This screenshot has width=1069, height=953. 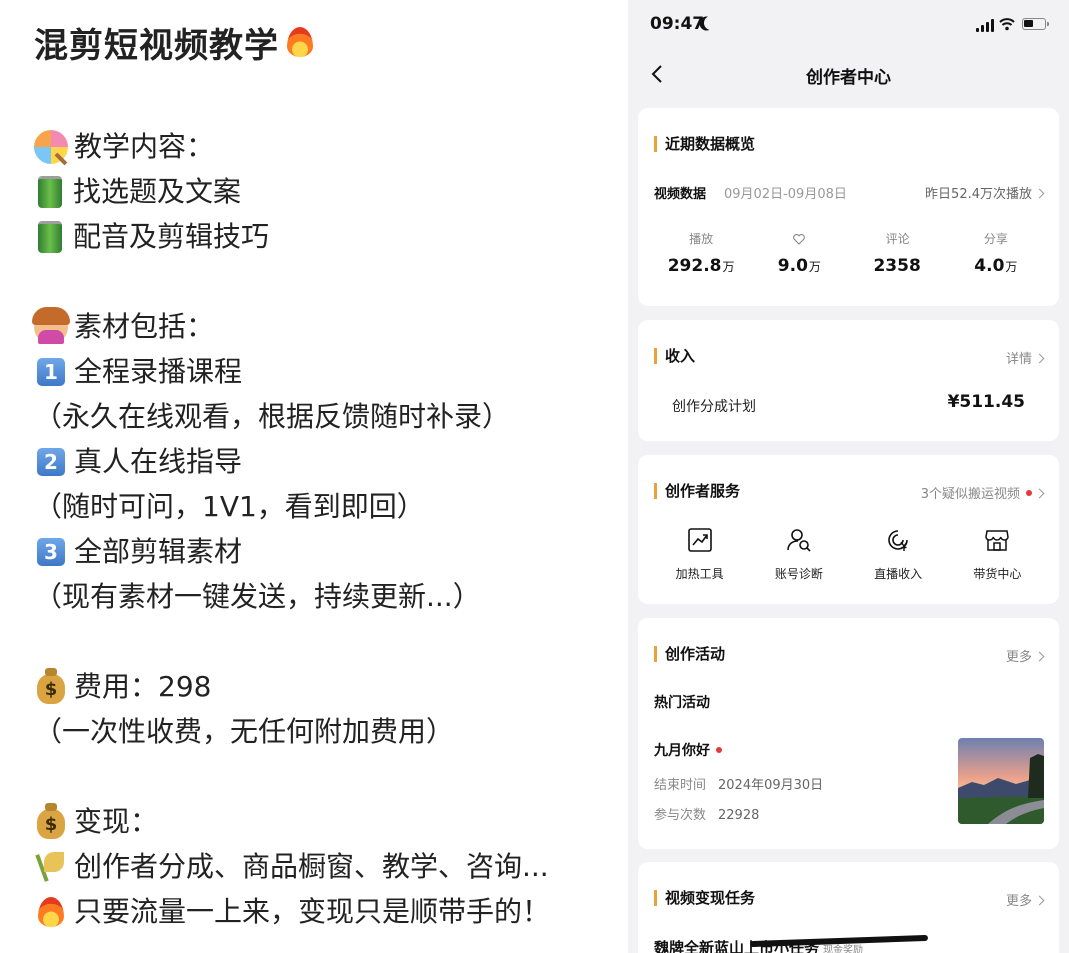 I want to click on post-line: 素材包括：, so click(x=291, y=326).